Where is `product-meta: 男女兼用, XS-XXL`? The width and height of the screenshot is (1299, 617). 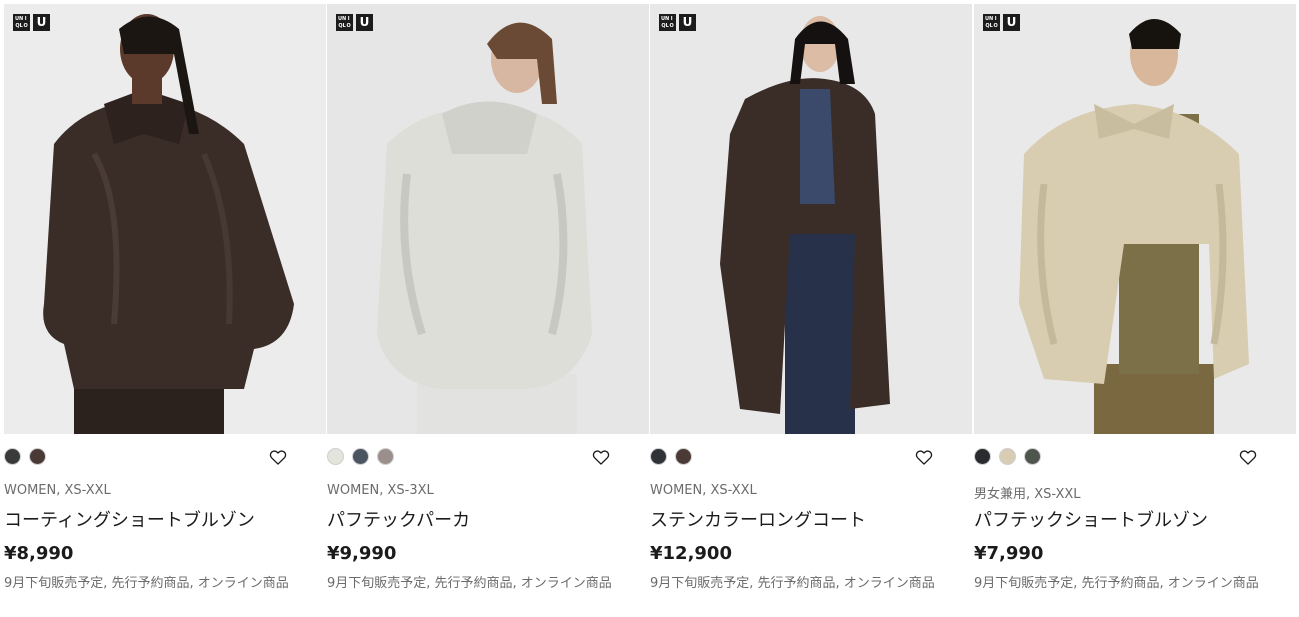
product-meta: 男女兼用, XS-XXL is located at coordinates (1027, 494).